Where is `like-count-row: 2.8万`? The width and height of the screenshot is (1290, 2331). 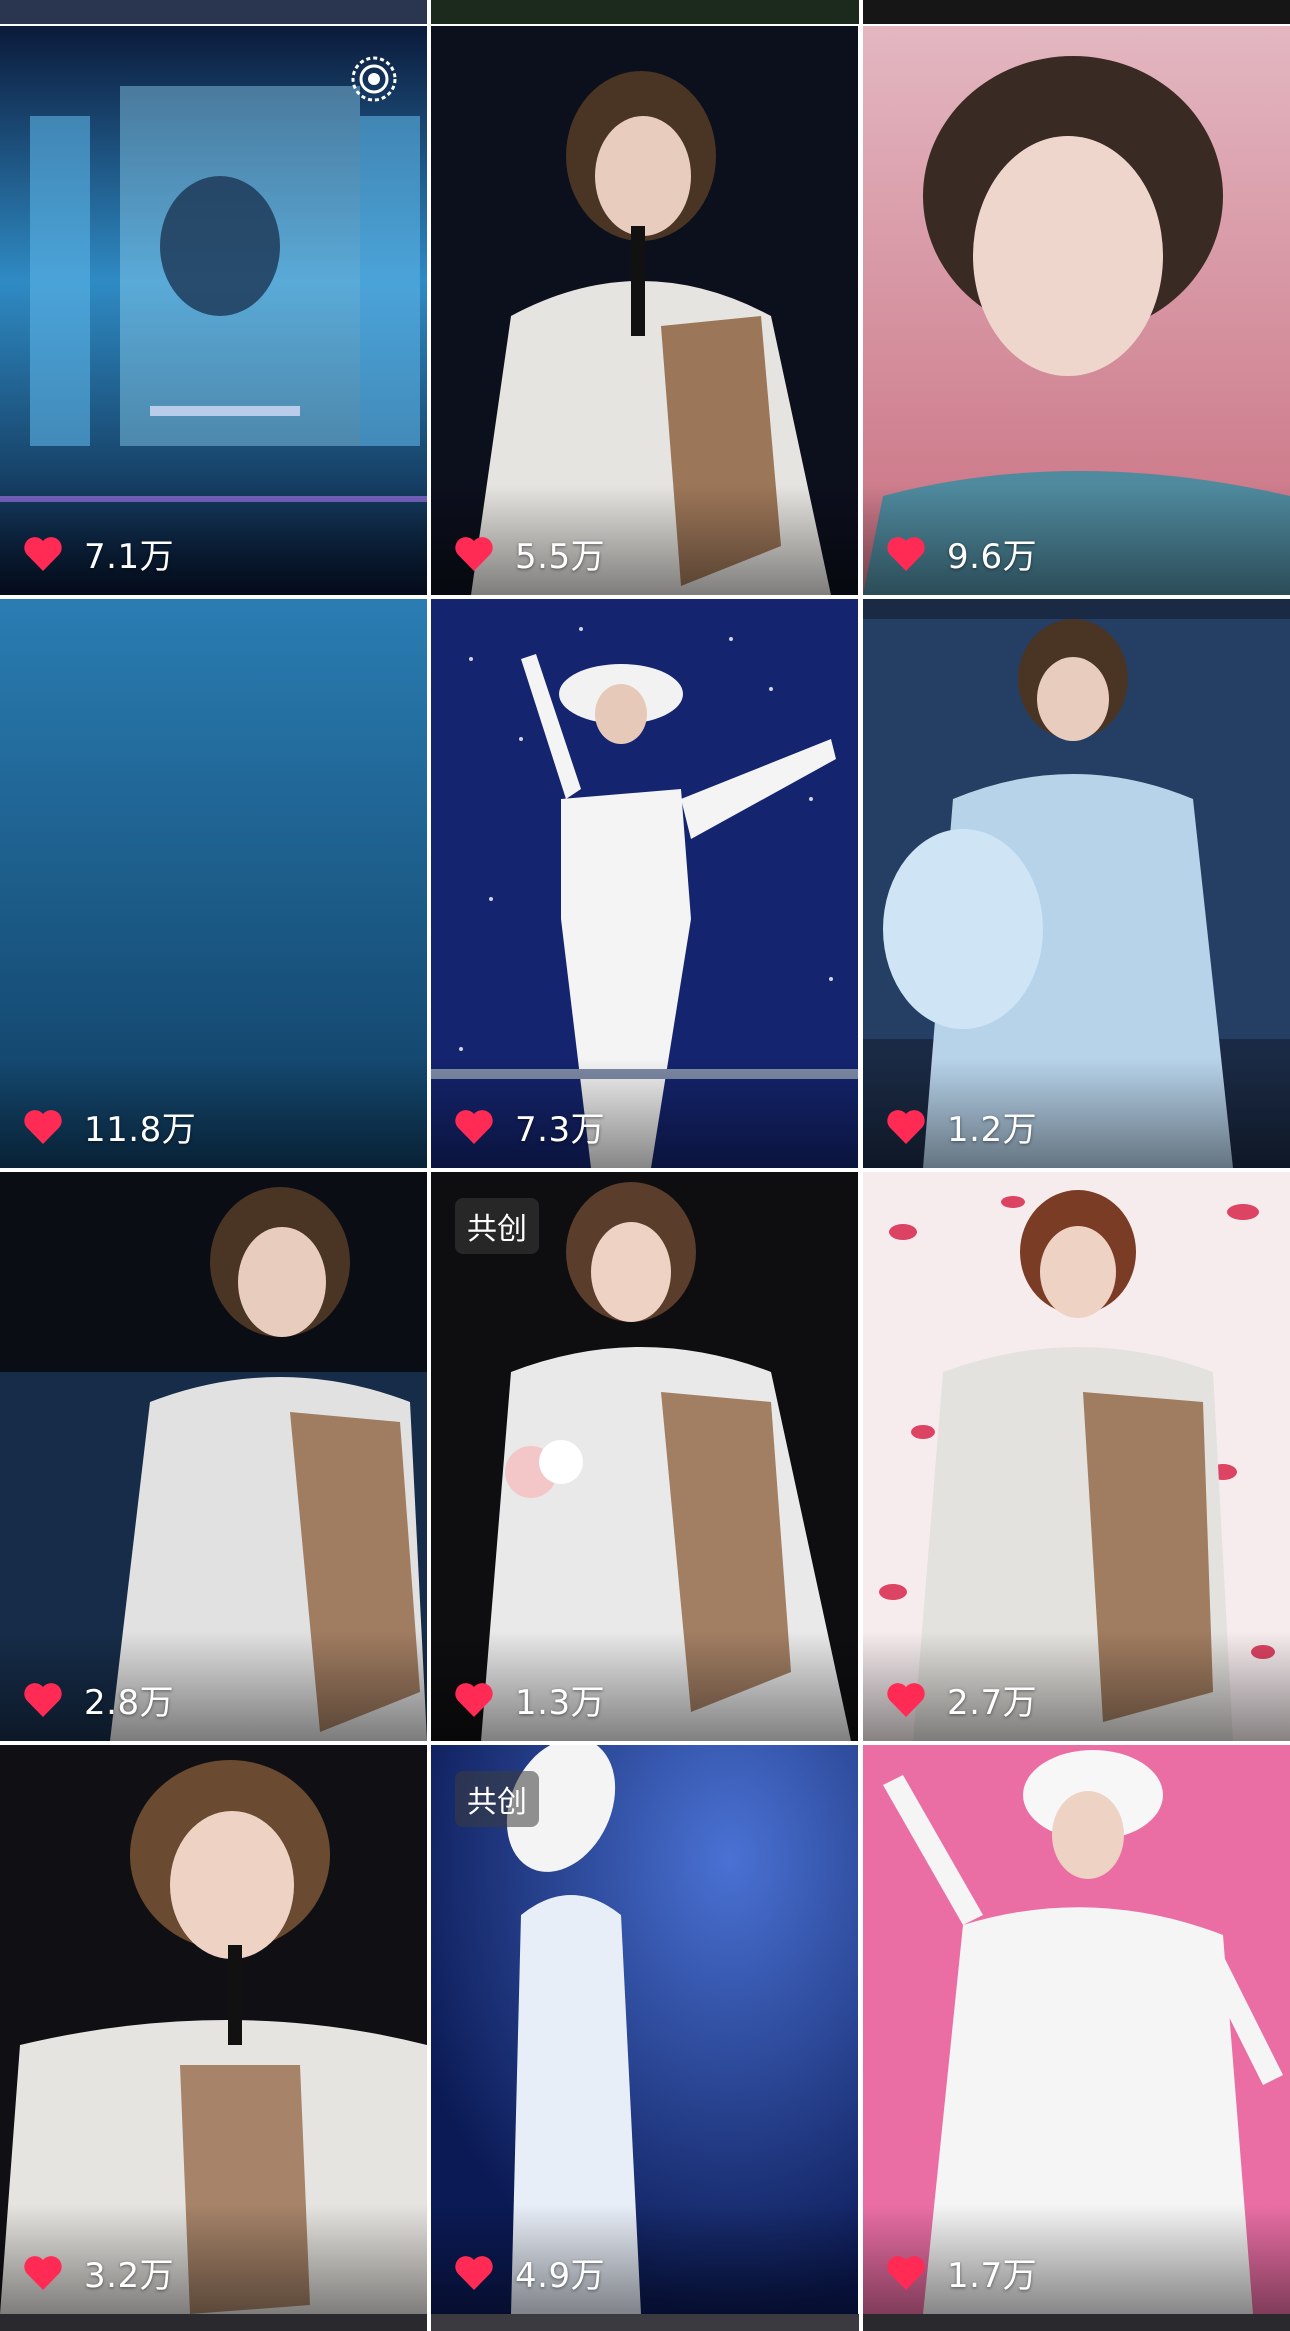 like-count-row: 2.8万 is located at coordinates (98, 1701).